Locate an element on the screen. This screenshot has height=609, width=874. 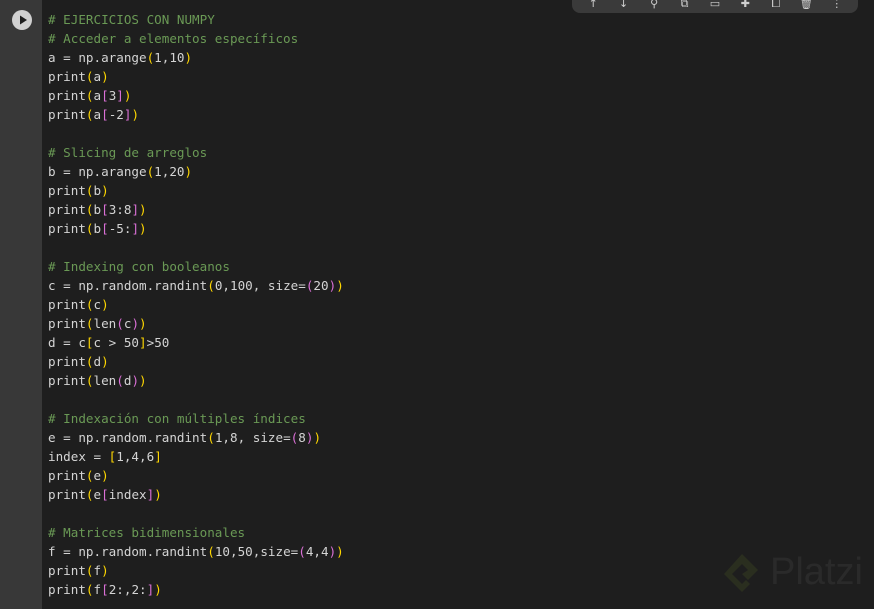
run-cell-button is located at coordinates (22, 20).